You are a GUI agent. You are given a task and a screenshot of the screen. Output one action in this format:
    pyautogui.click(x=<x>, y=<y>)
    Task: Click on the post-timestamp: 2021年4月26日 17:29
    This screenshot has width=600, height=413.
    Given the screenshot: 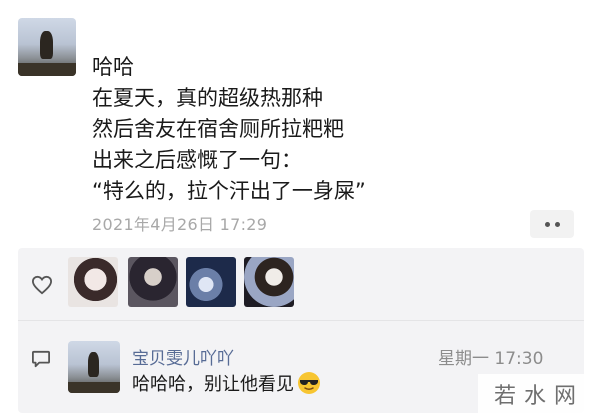 What is the action you would take?
    pyautogui.click(x=180, y=224)
    